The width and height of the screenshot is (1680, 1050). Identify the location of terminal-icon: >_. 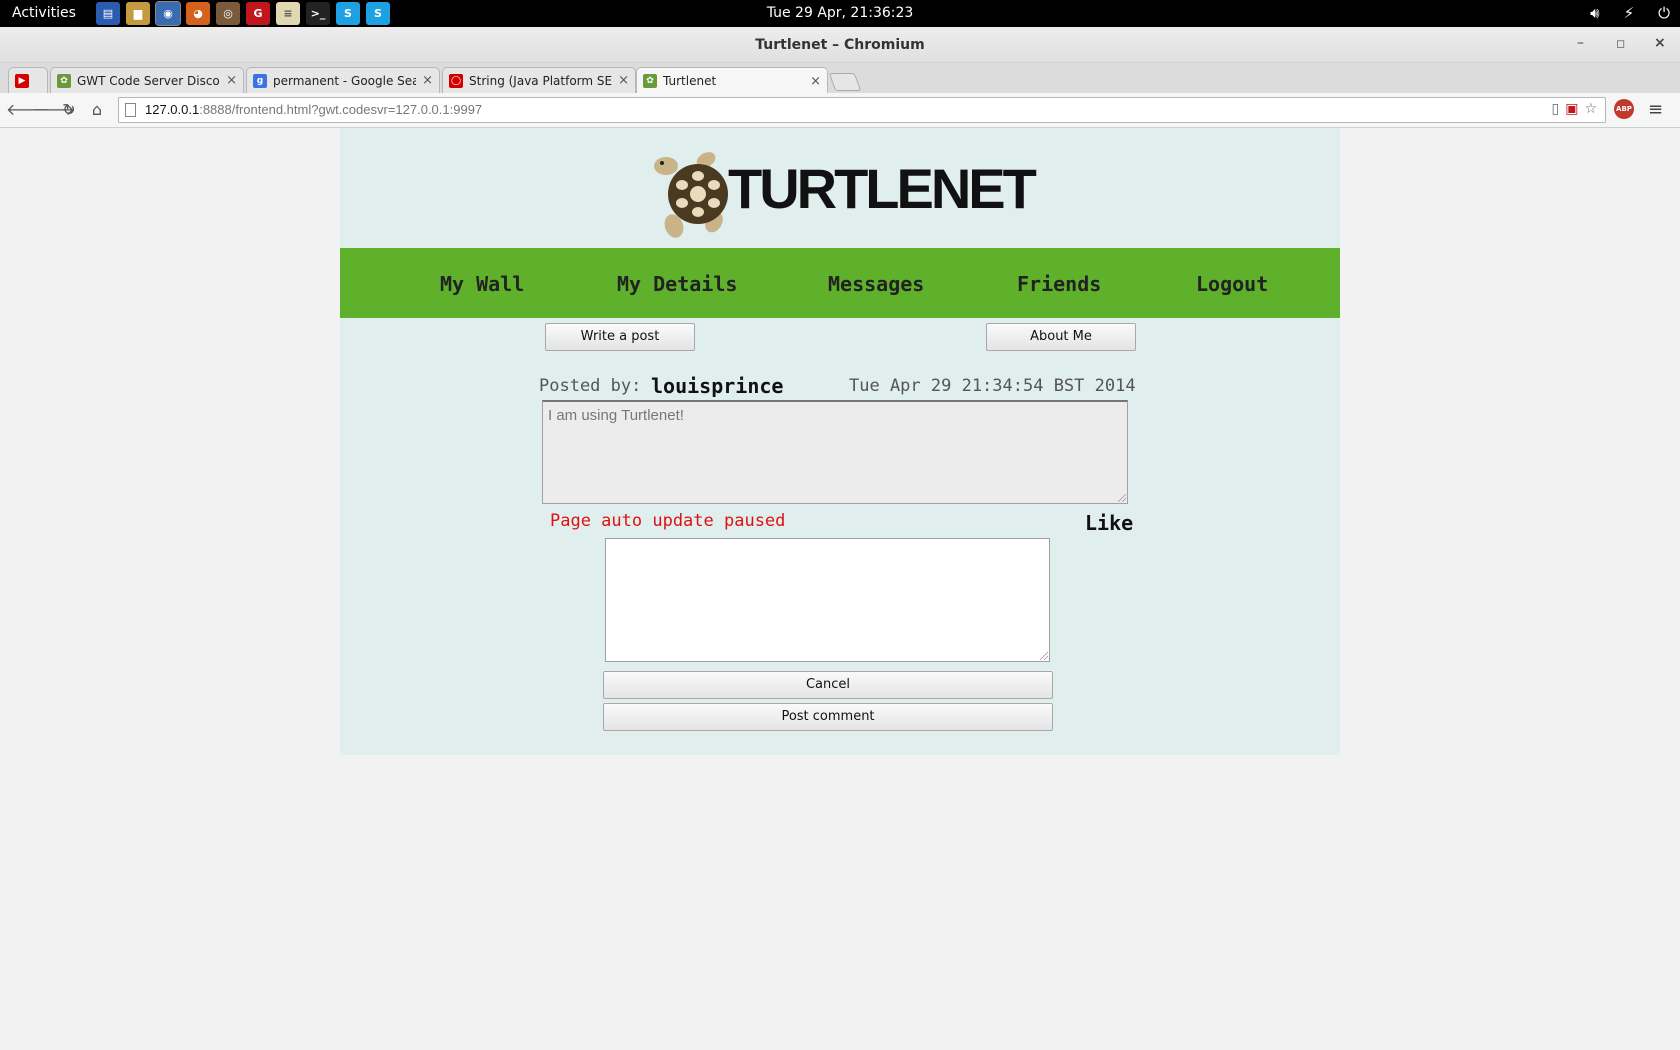
(318, 13).